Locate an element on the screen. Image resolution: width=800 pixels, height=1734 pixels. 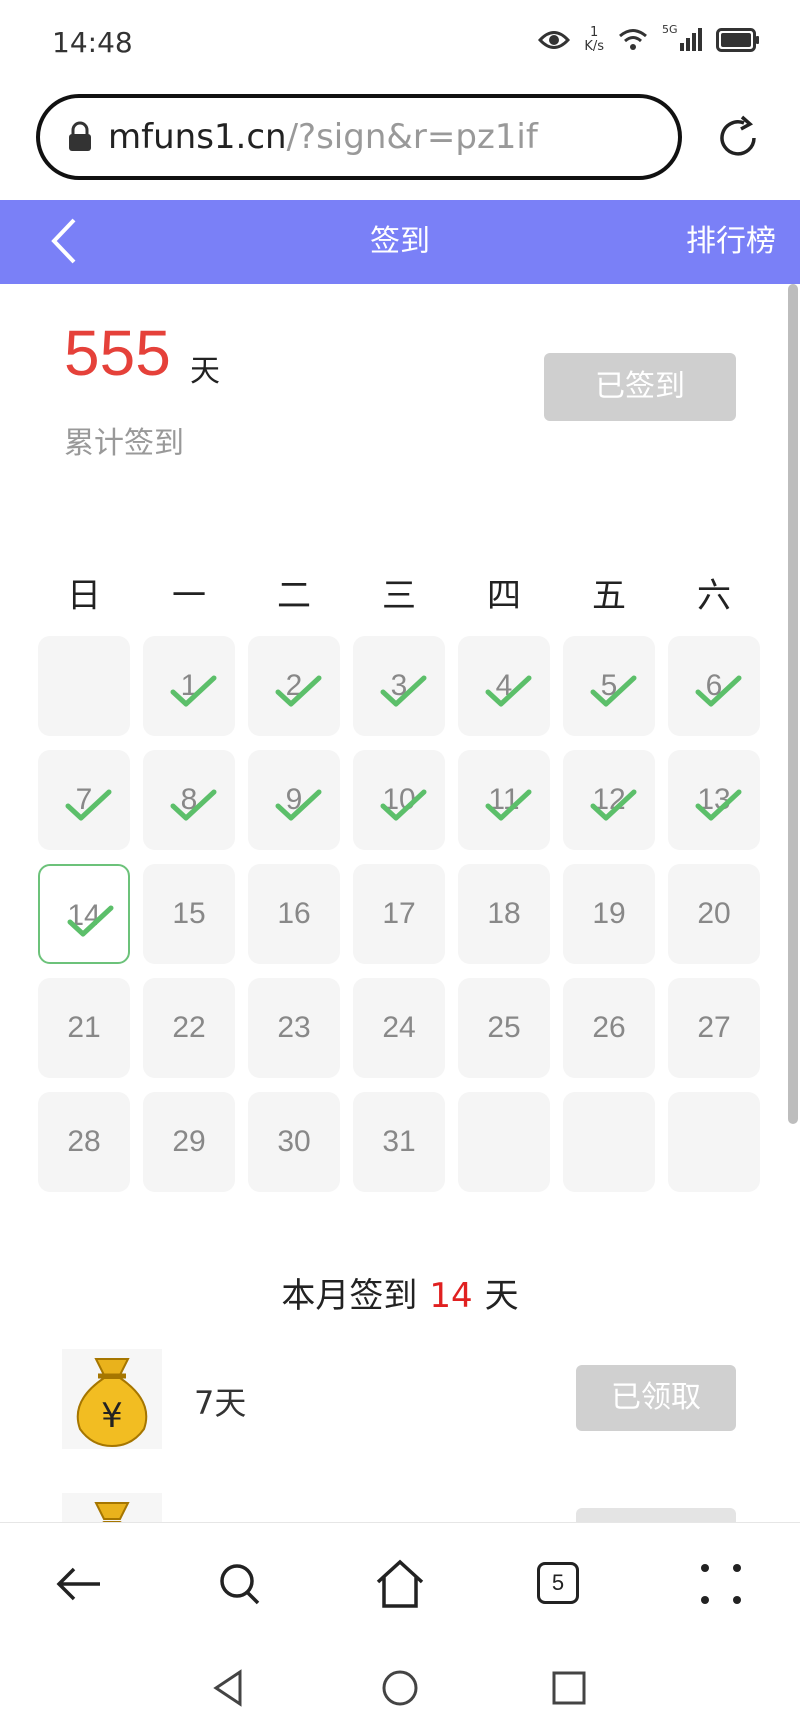
calendar-day: 20 is located at coordinates (714, 914).